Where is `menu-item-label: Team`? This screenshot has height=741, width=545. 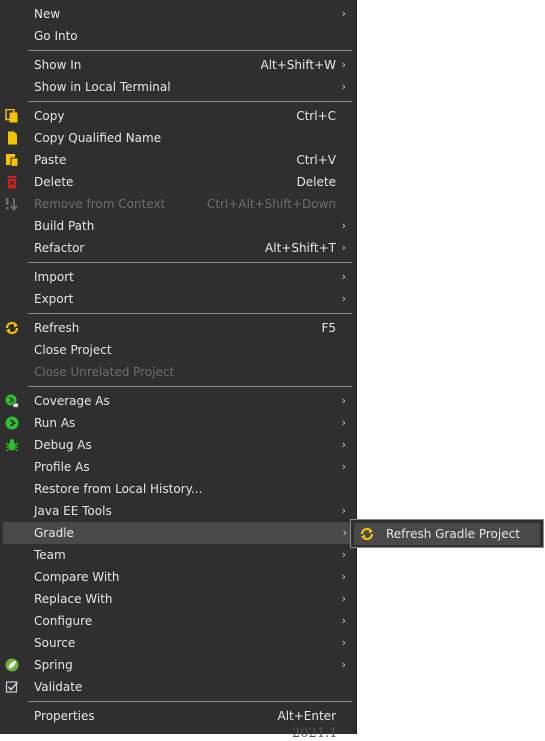 menu-item-label: Team is located at coordinates (50, 555).